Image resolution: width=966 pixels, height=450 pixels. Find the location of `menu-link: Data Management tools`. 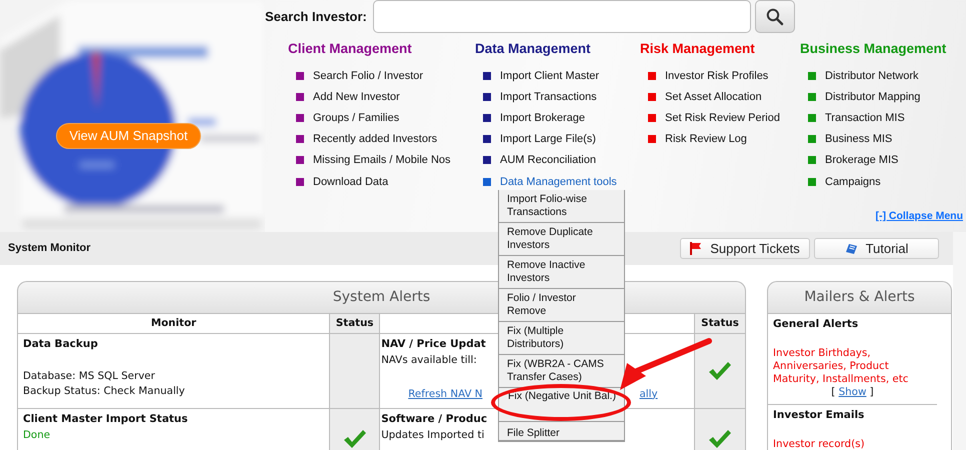

menu-link: Data Management tools is located at coordinates (558, 182).